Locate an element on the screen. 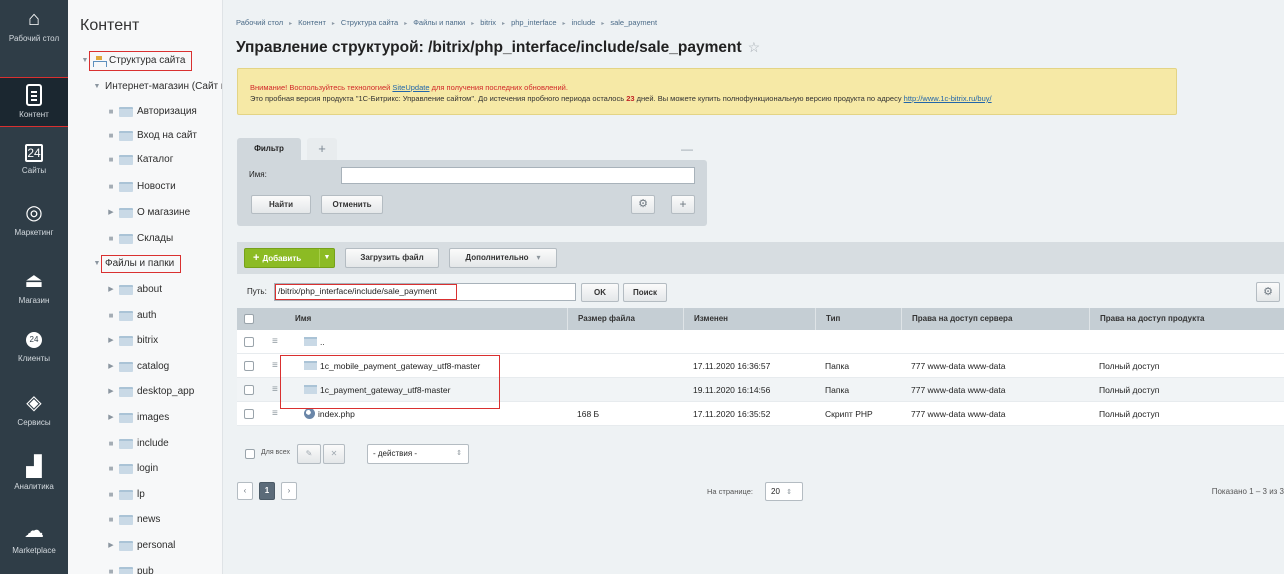  rail-item-shop: ⏏ Магазин is located at coordinates (34, 288).